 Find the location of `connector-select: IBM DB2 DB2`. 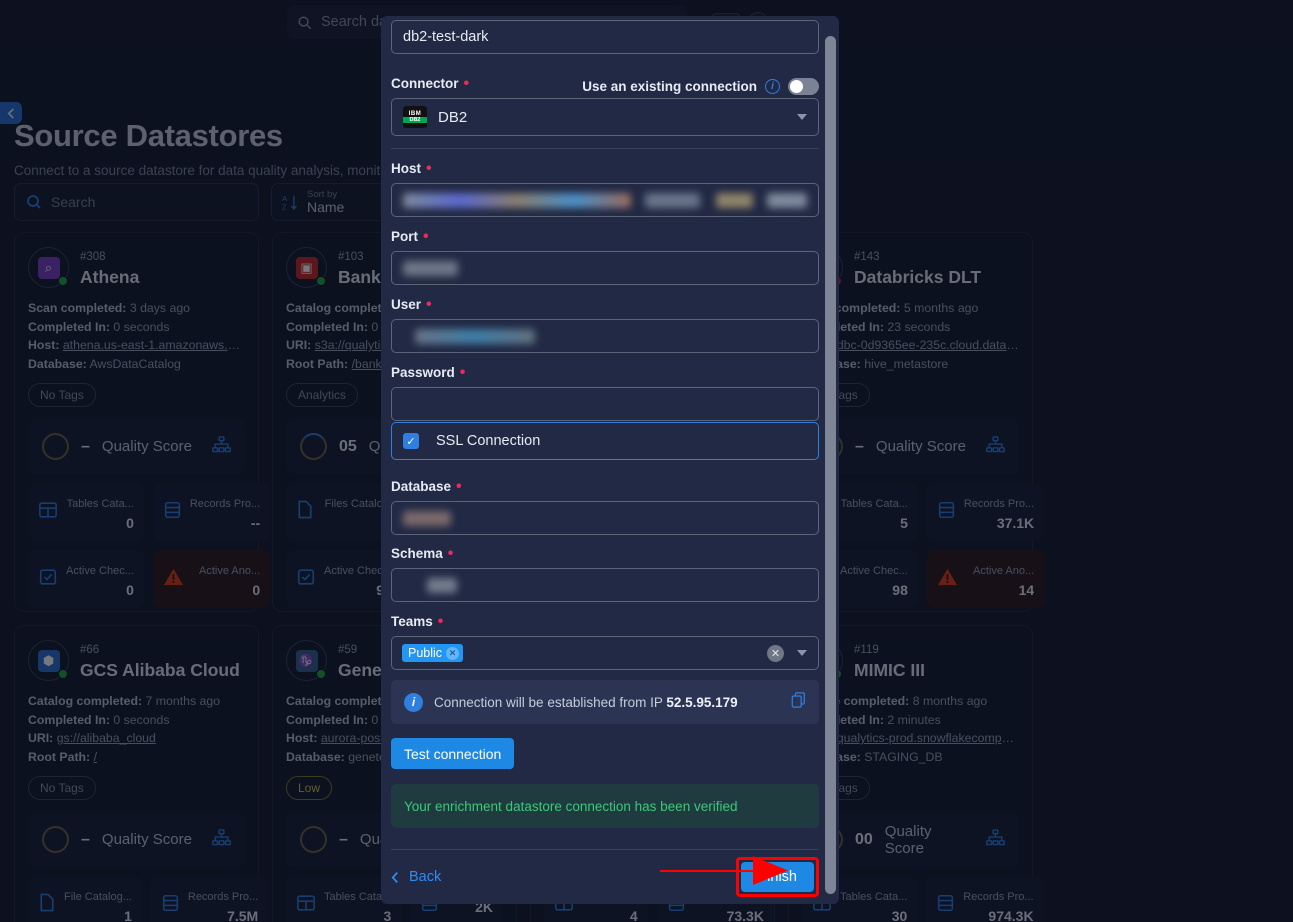

connector-select: IBM DB2 DB2 is located at coordinates (605, 117).